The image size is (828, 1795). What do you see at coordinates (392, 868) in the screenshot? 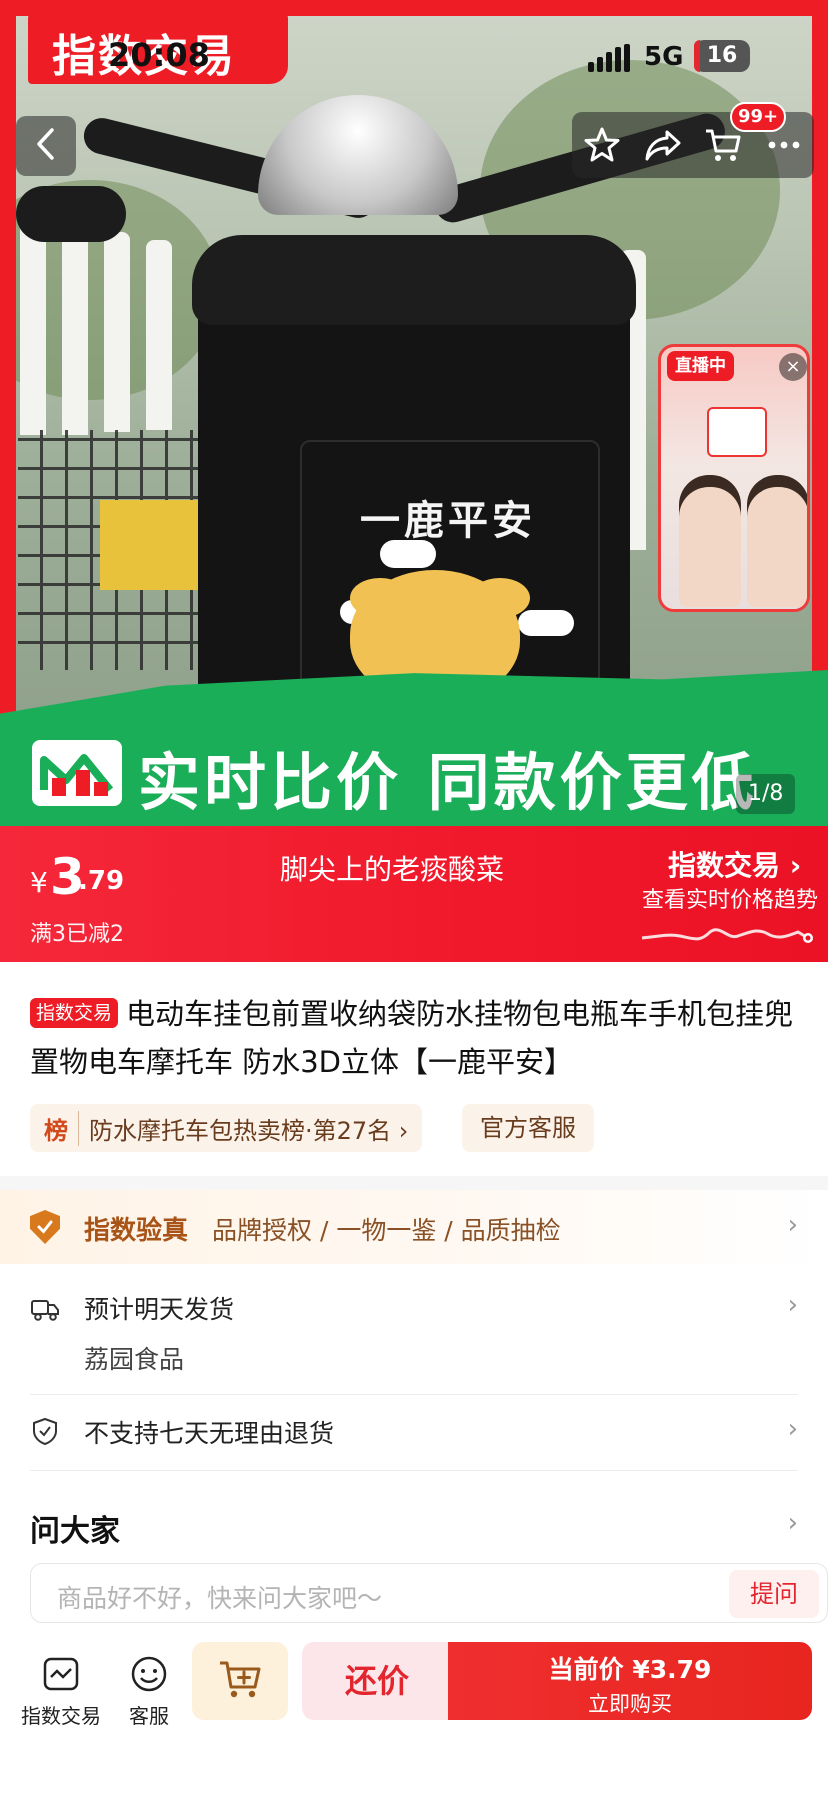
I see `shop-name: 脚尖上的老痰酸菜` at bounding box center [392, 868].